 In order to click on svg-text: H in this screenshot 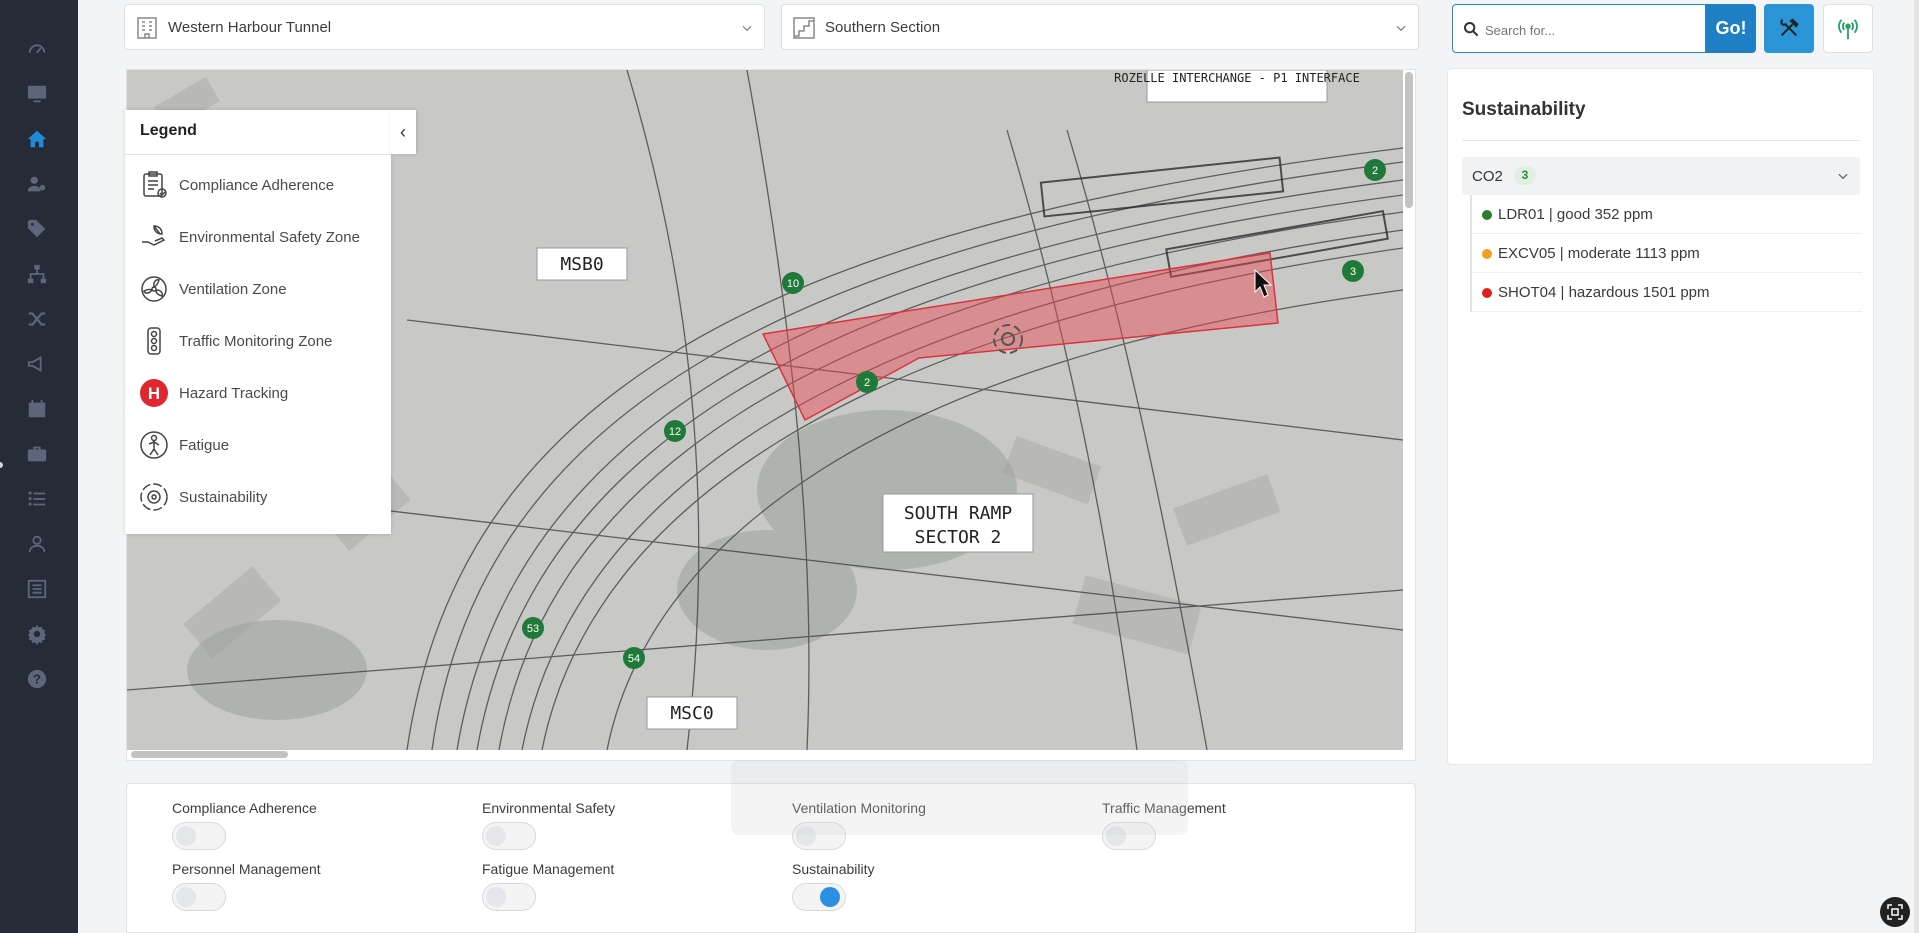, I will do `click(154, 393)`.